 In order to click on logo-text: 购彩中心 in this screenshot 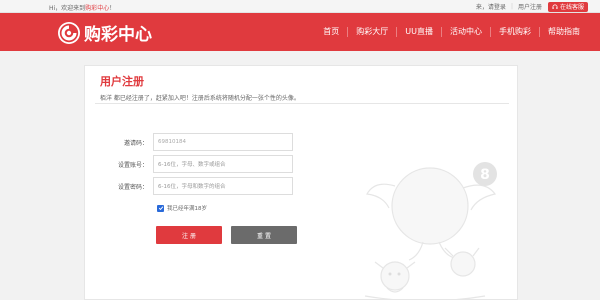, I will do `click(118, 35)`.